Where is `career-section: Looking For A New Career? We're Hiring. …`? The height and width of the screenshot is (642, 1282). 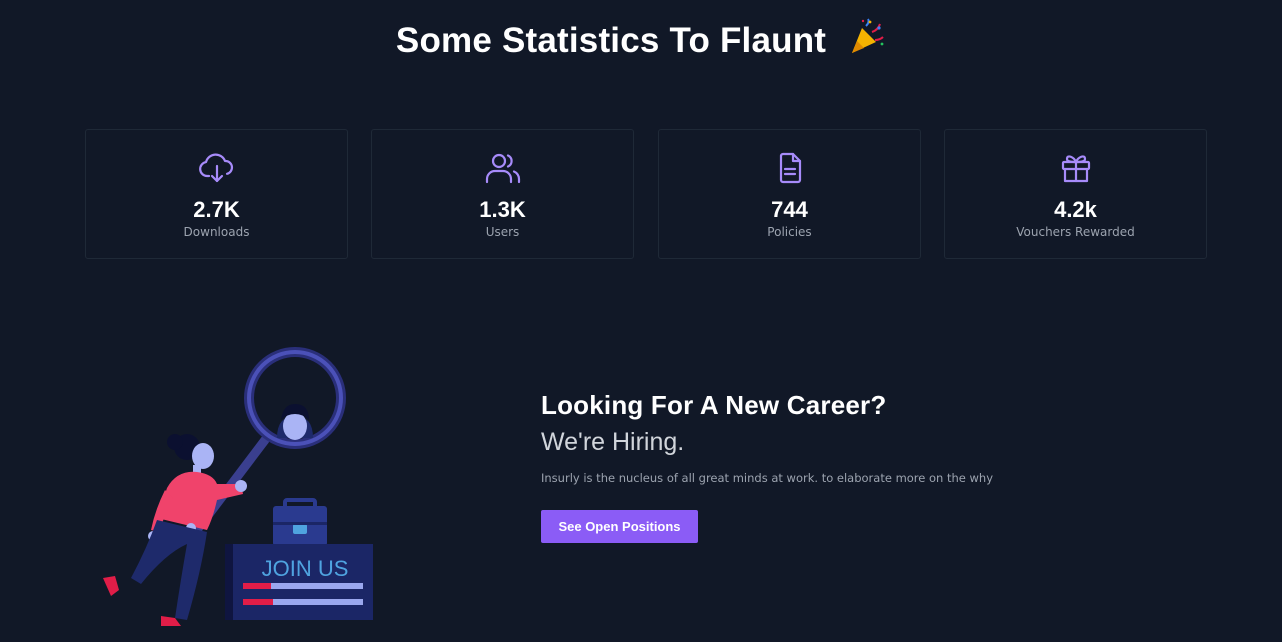
career-section: Looking For A New Career? We're Hiring. … is located at coordinates (841, 466).